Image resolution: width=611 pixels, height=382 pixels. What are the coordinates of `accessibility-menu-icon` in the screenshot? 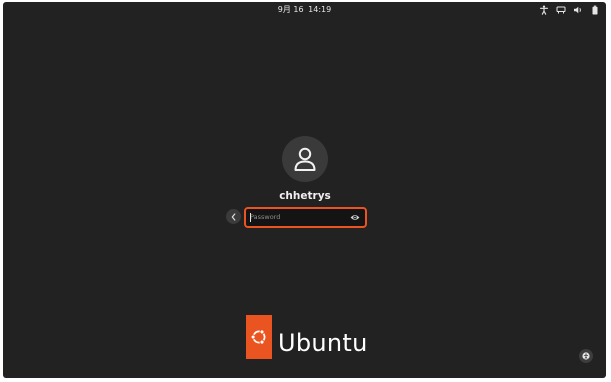 It's located at (586, 356).